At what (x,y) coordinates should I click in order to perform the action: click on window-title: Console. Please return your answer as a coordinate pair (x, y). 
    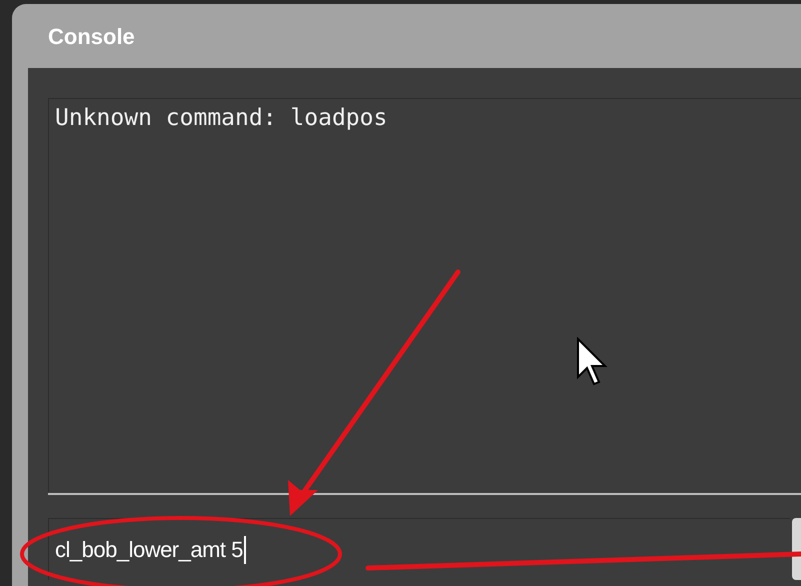
    Looking at the image, I should click on (91, 36).